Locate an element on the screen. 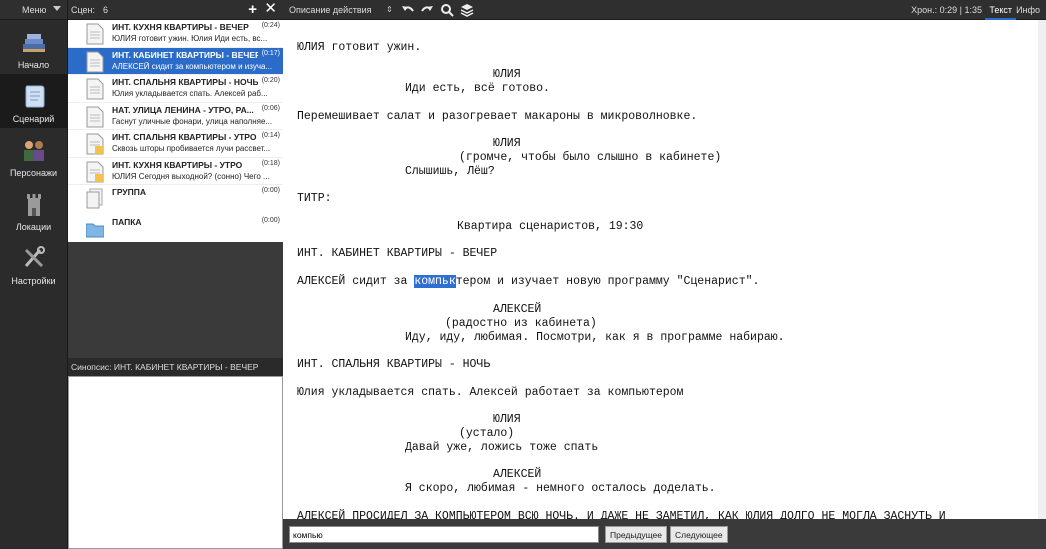 Image resolution: width=1046 pixels, height=549 pixels. tools-icon is located at coordinates (34, 257).